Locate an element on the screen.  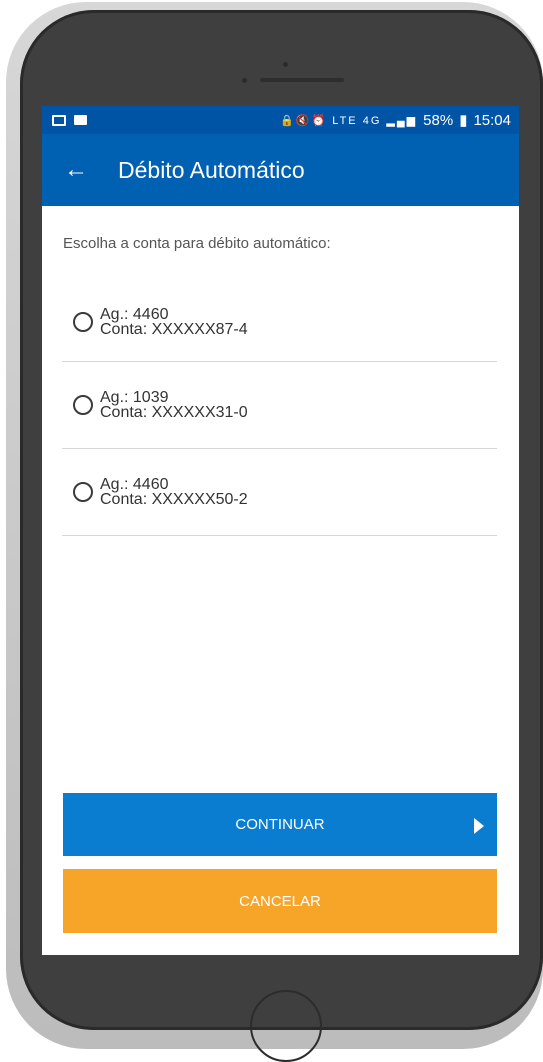
status-right: 🔒🔇⏰ LTE 4G ▂▄▆ 58% ▮ 15:04 is located at coordinates (395, 120).